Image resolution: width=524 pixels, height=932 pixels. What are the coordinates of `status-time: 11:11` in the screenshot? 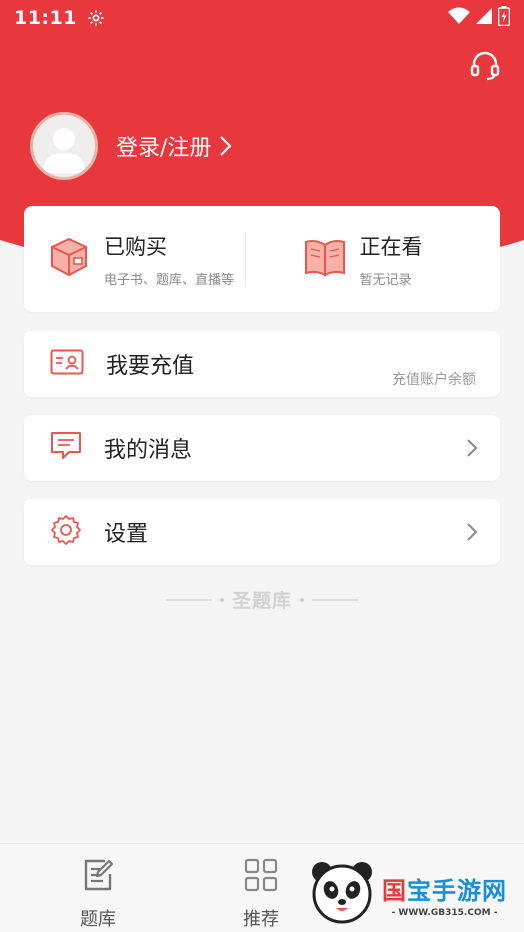 It's located at (45, 18).